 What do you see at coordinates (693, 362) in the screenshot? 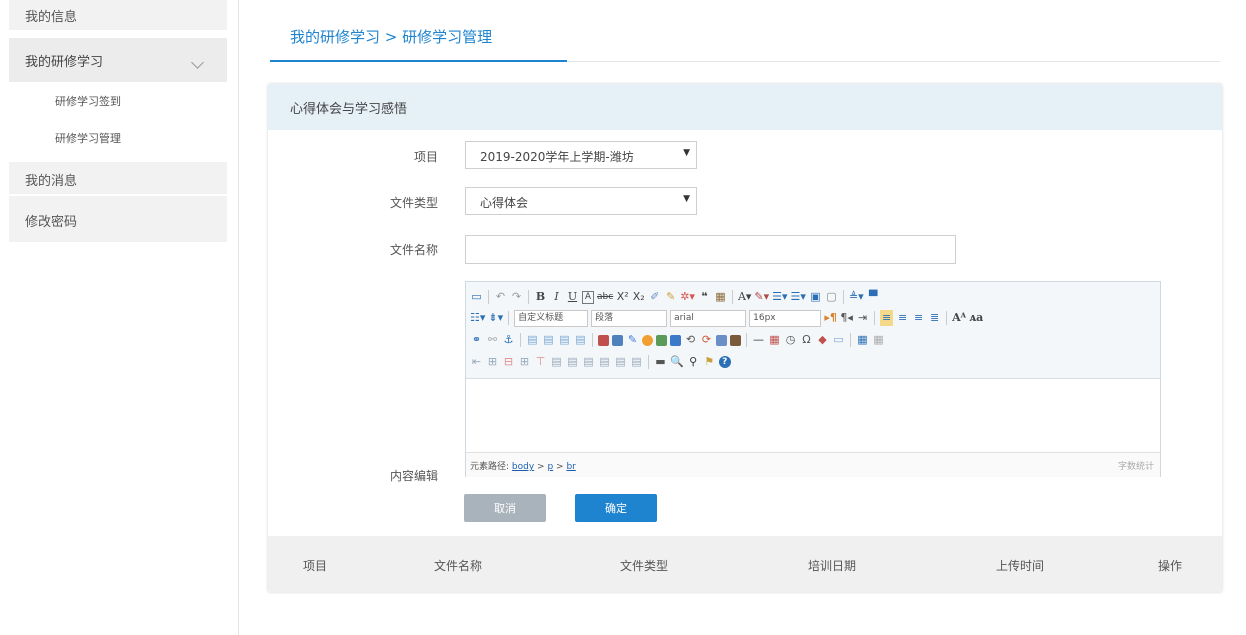
I see `search-icon: ⚲` at bounding box center [693, 362].